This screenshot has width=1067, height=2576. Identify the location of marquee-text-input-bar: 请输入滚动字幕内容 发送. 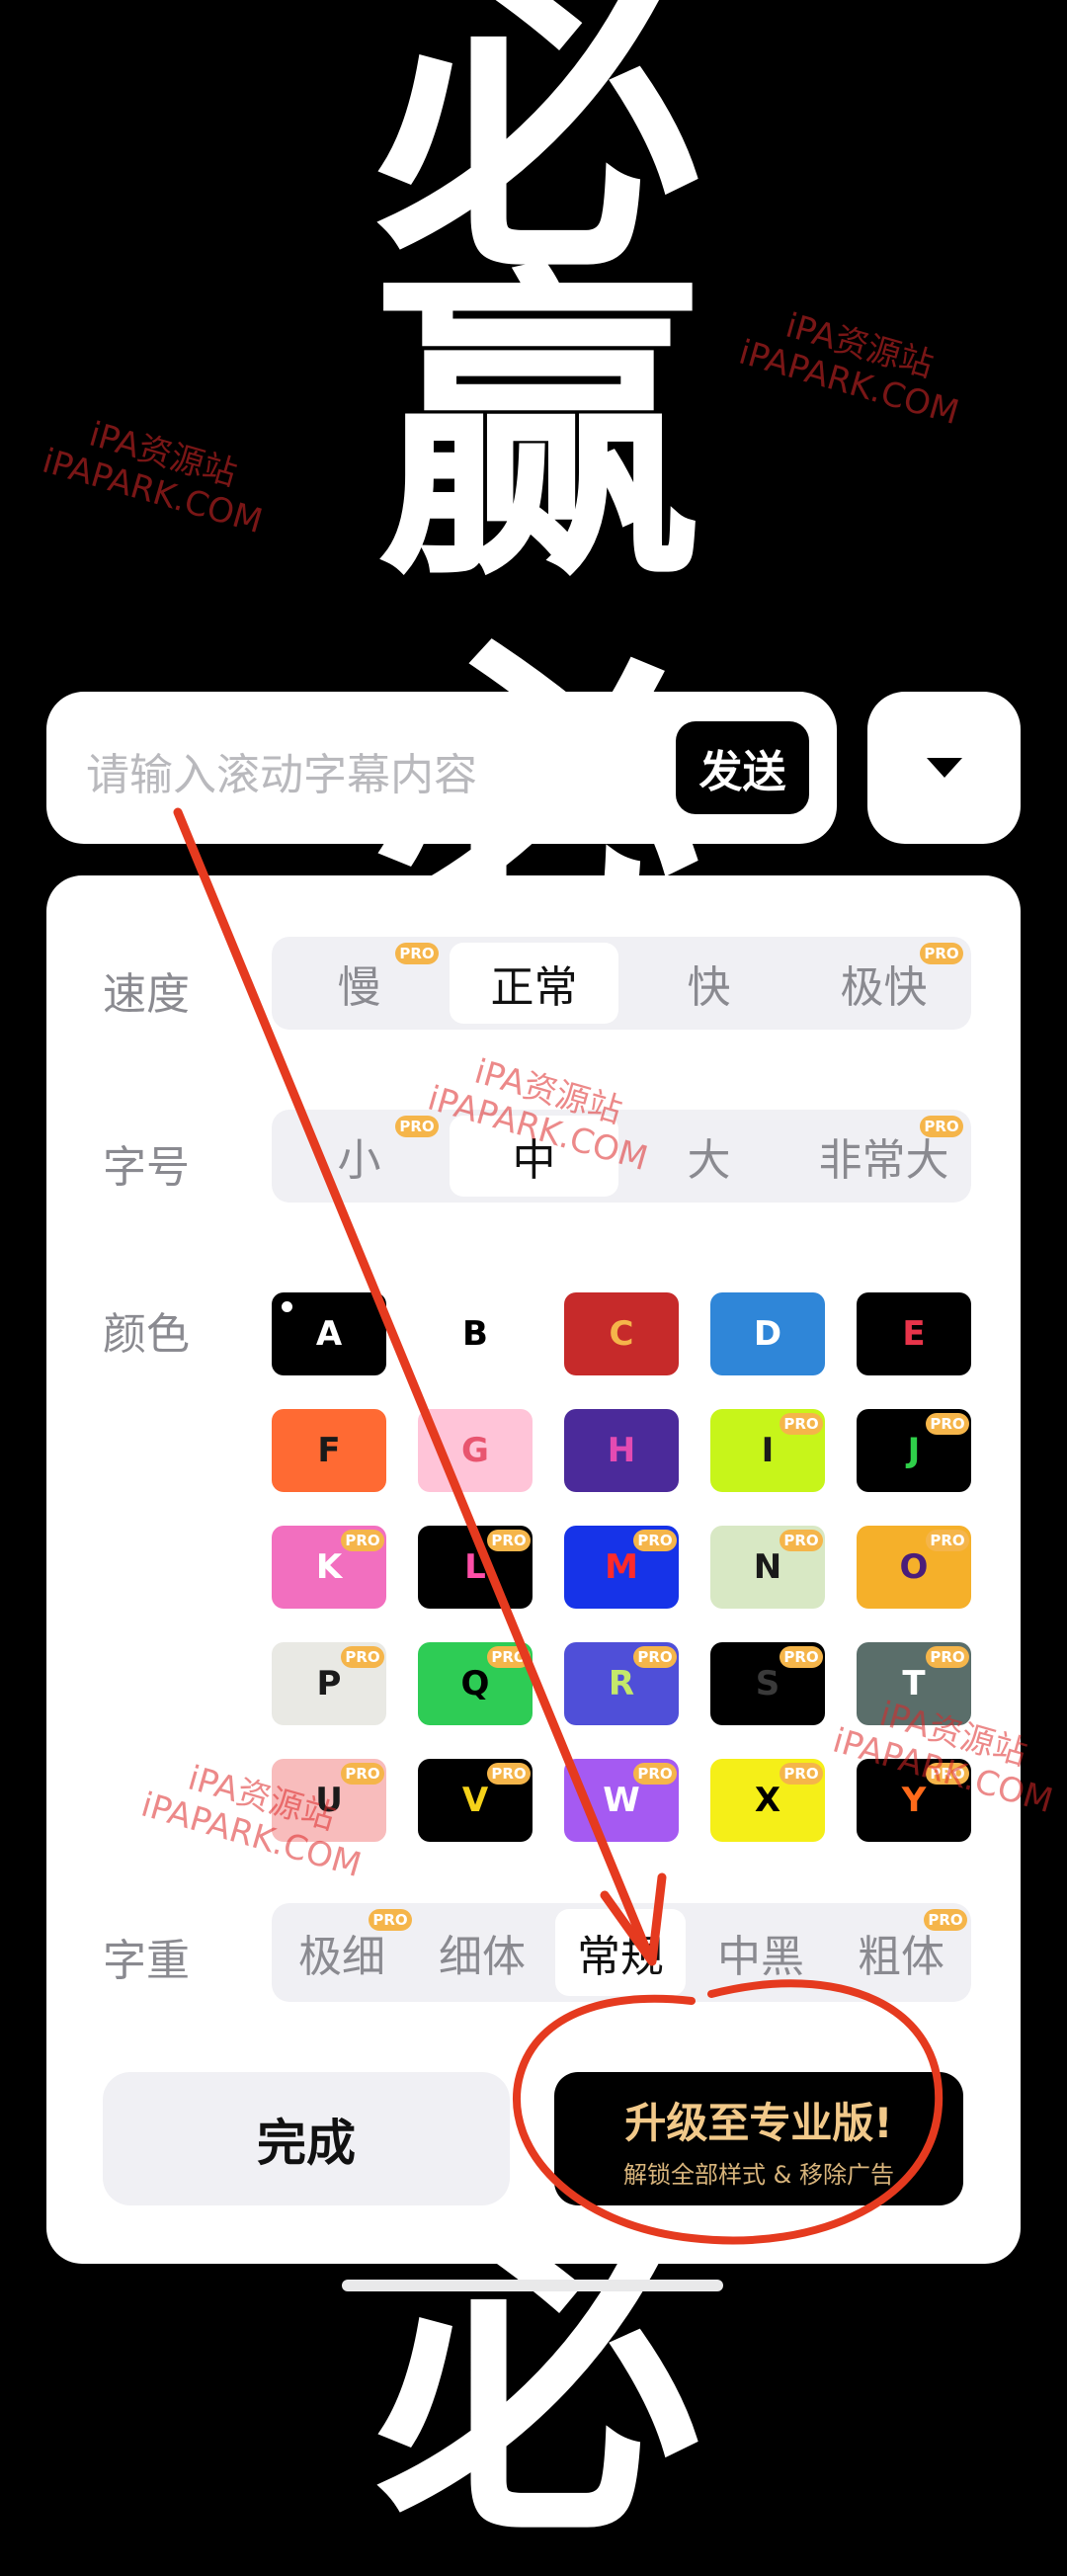
(441, 768).